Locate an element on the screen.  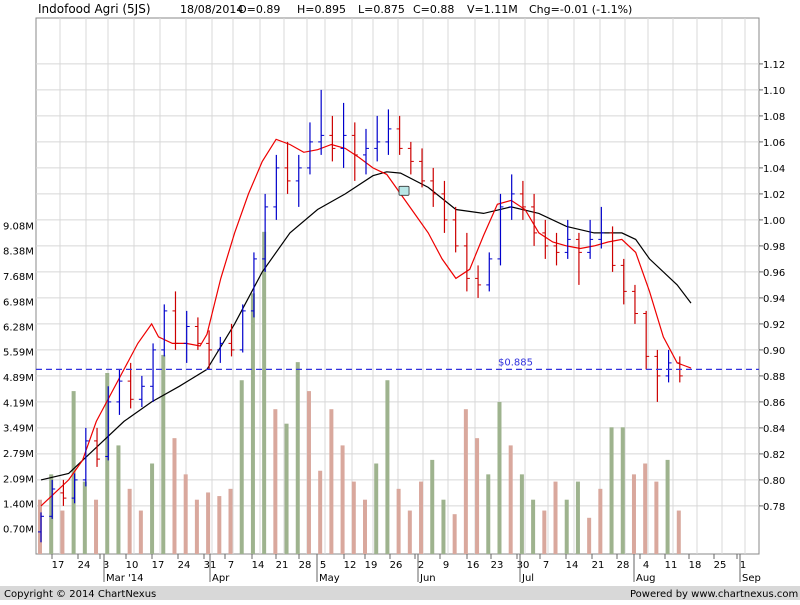
date-tick-label: 12 is located at coordinates (350, 565).